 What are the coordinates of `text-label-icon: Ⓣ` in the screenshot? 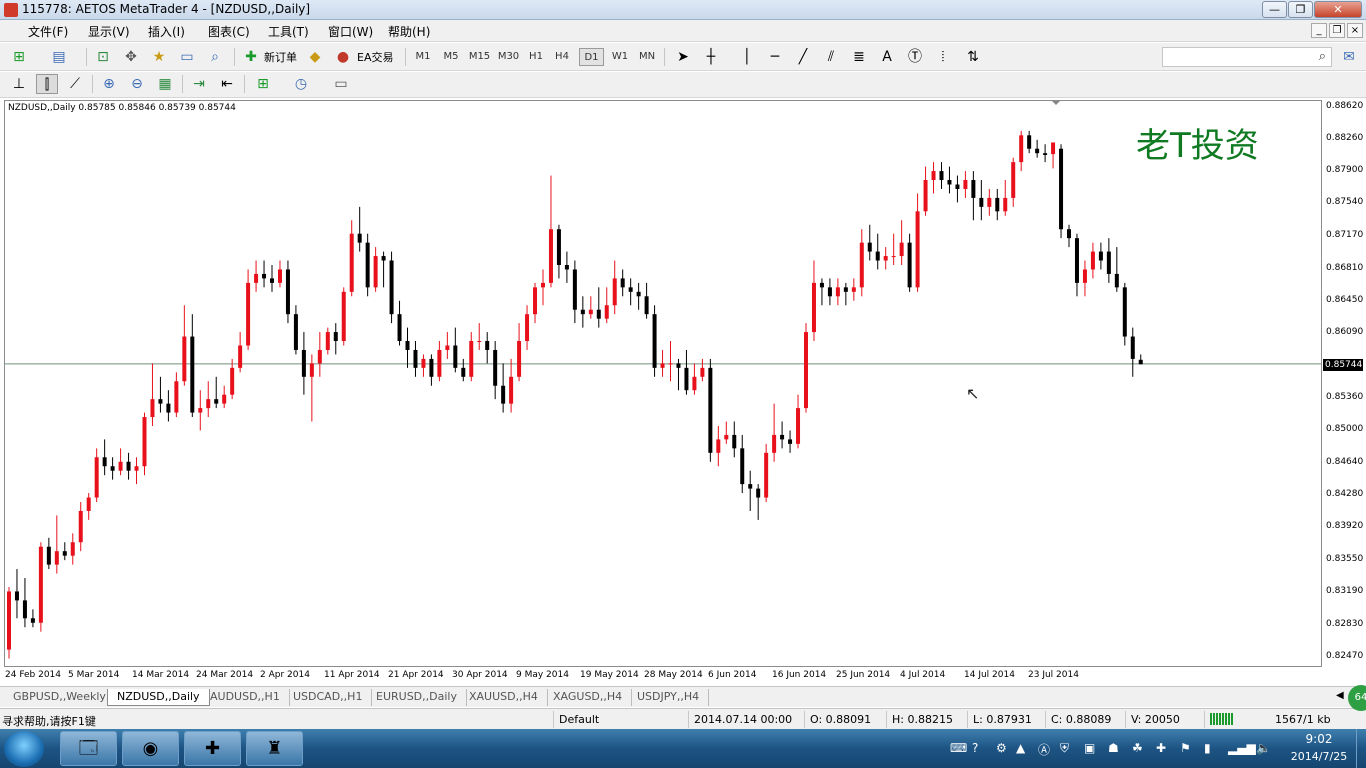 It's located at (915, 57).